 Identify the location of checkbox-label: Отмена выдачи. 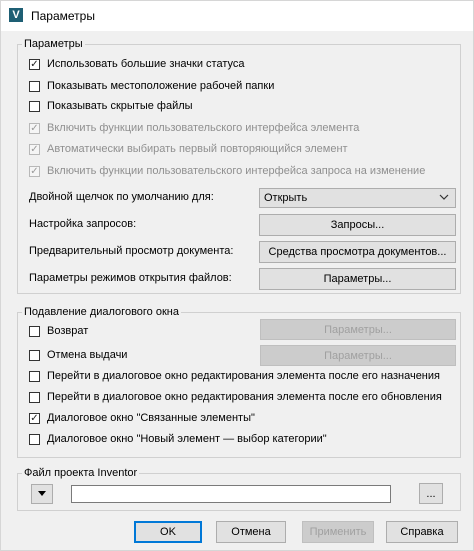
(87, 355).